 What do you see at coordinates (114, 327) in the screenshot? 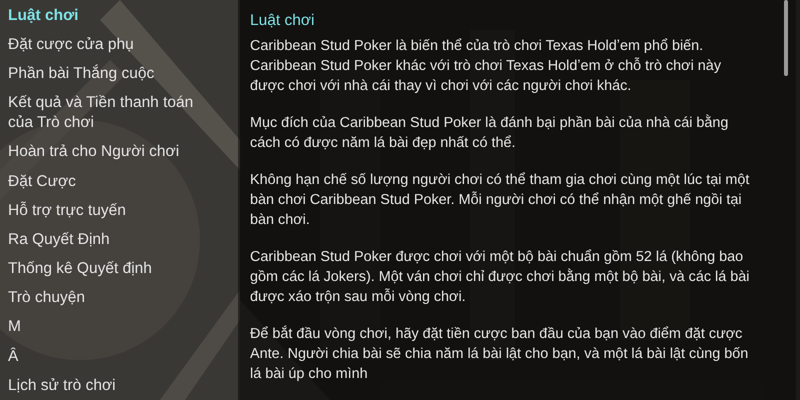
I see `sidebar-item: M` at bounding box center [114, 327].